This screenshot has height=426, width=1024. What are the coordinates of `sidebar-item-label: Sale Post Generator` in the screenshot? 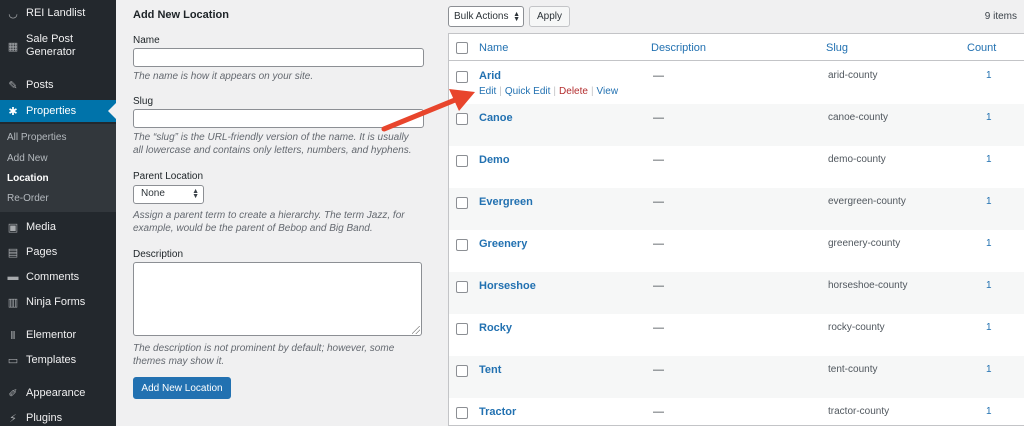 It's located at (51, 45).